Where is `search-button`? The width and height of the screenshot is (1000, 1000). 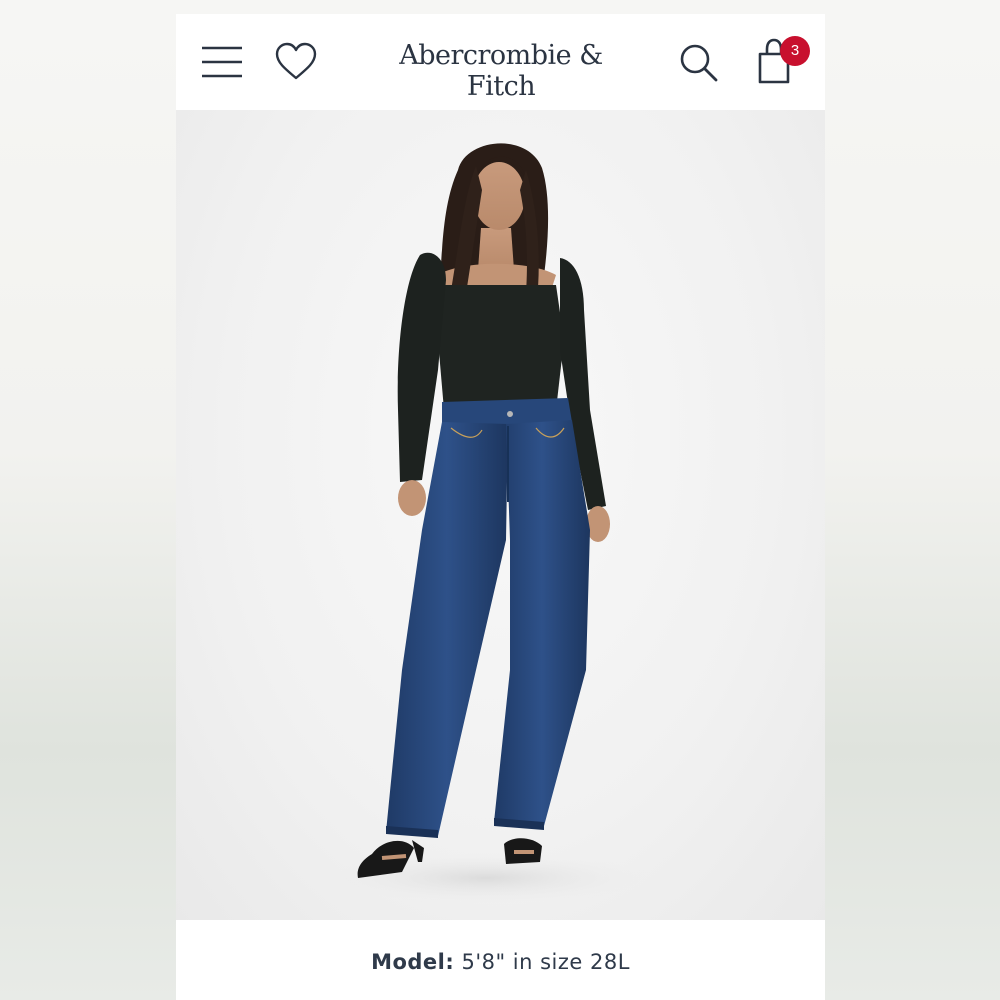
search-button is located at coordinates (699, 63).